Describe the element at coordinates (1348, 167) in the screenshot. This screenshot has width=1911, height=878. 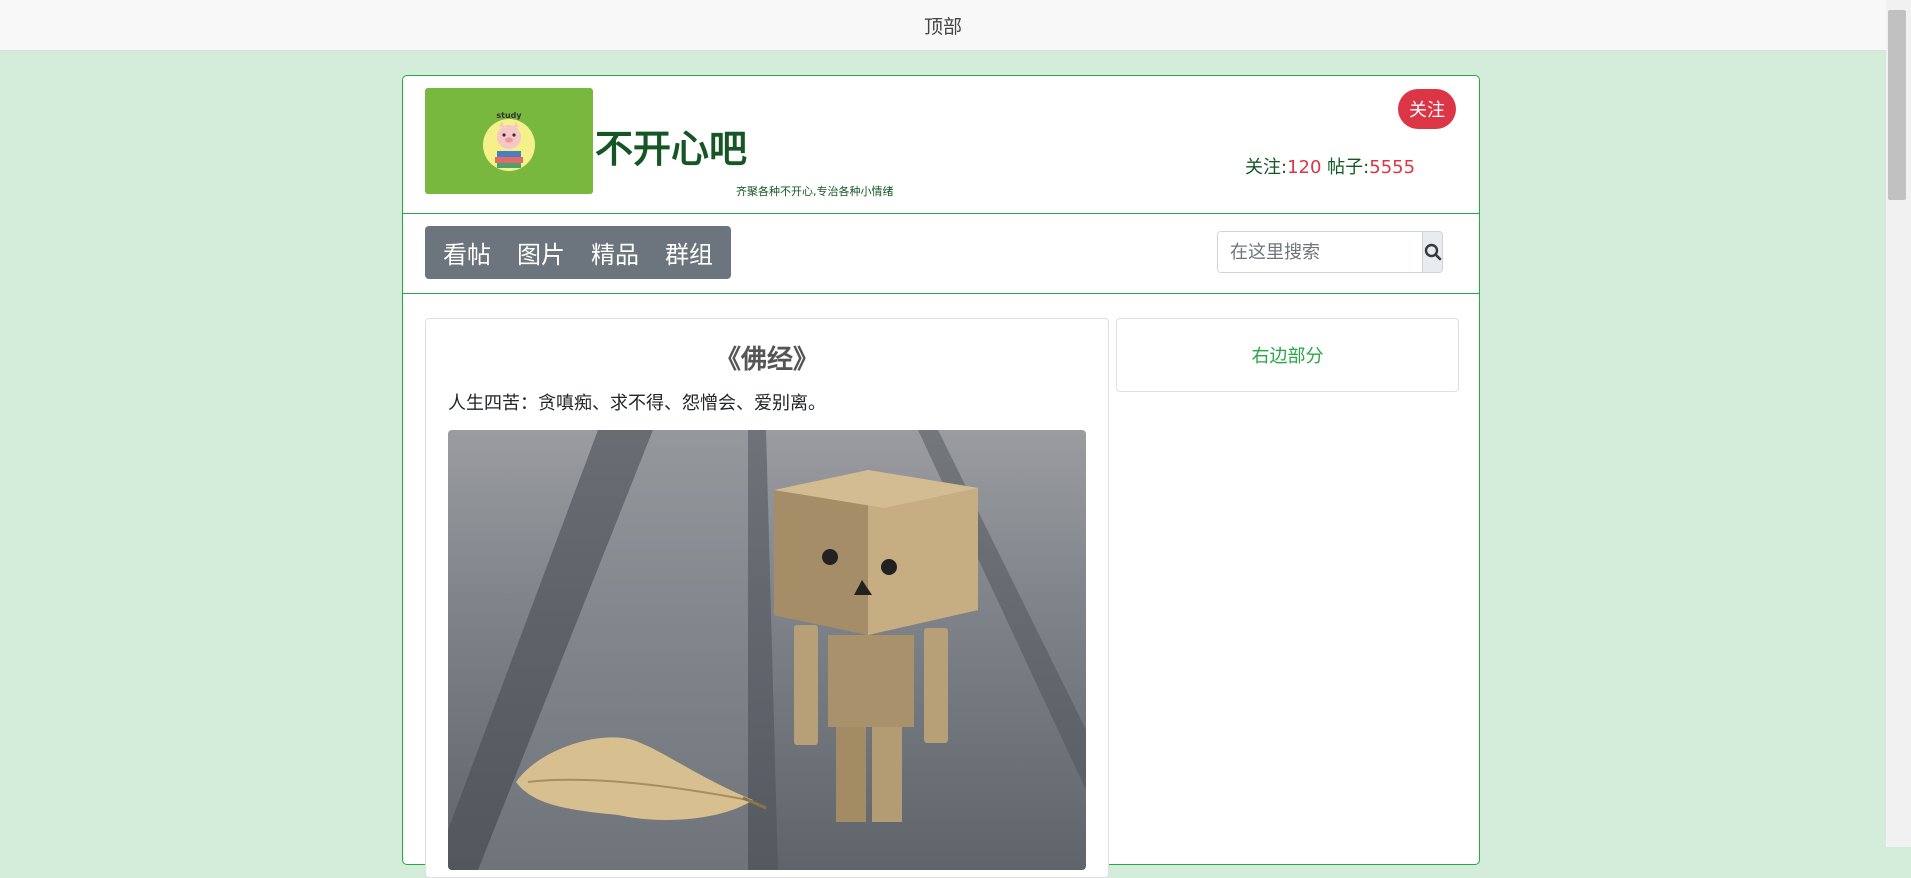
I see `post-count-label: 帖子:` at that location.